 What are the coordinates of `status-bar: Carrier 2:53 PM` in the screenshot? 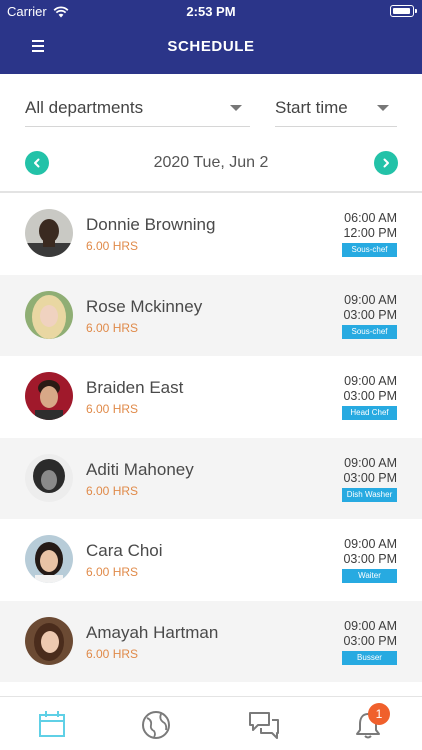 It's located at (211, 12).